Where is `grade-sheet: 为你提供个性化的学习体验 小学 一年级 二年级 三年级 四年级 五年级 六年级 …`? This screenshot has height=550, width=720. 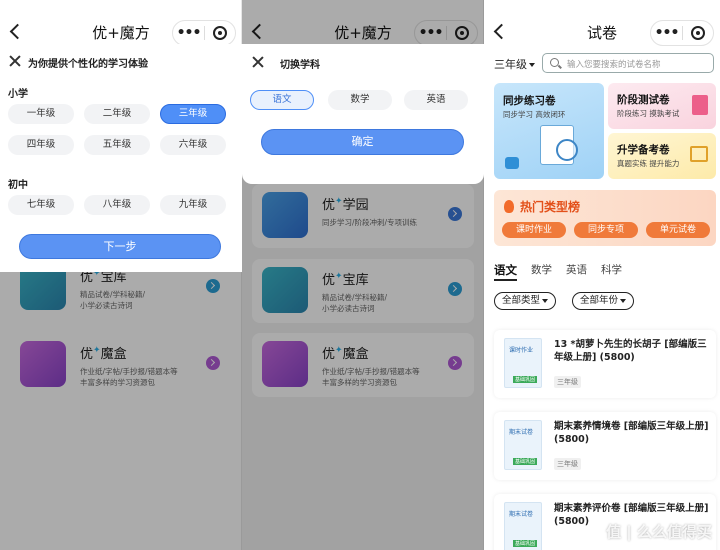 grade-sheet: 为你提供个性化的学习体验 小学 一年级 二年级 三年级 四年级 五年级 六年级 … is located at coordinates (121, 158).